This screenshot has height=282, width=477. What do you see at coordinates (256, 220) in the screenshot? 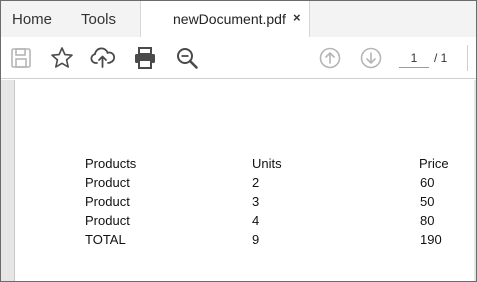
I see `table-cell: 4` at bounding box center [256, 220].